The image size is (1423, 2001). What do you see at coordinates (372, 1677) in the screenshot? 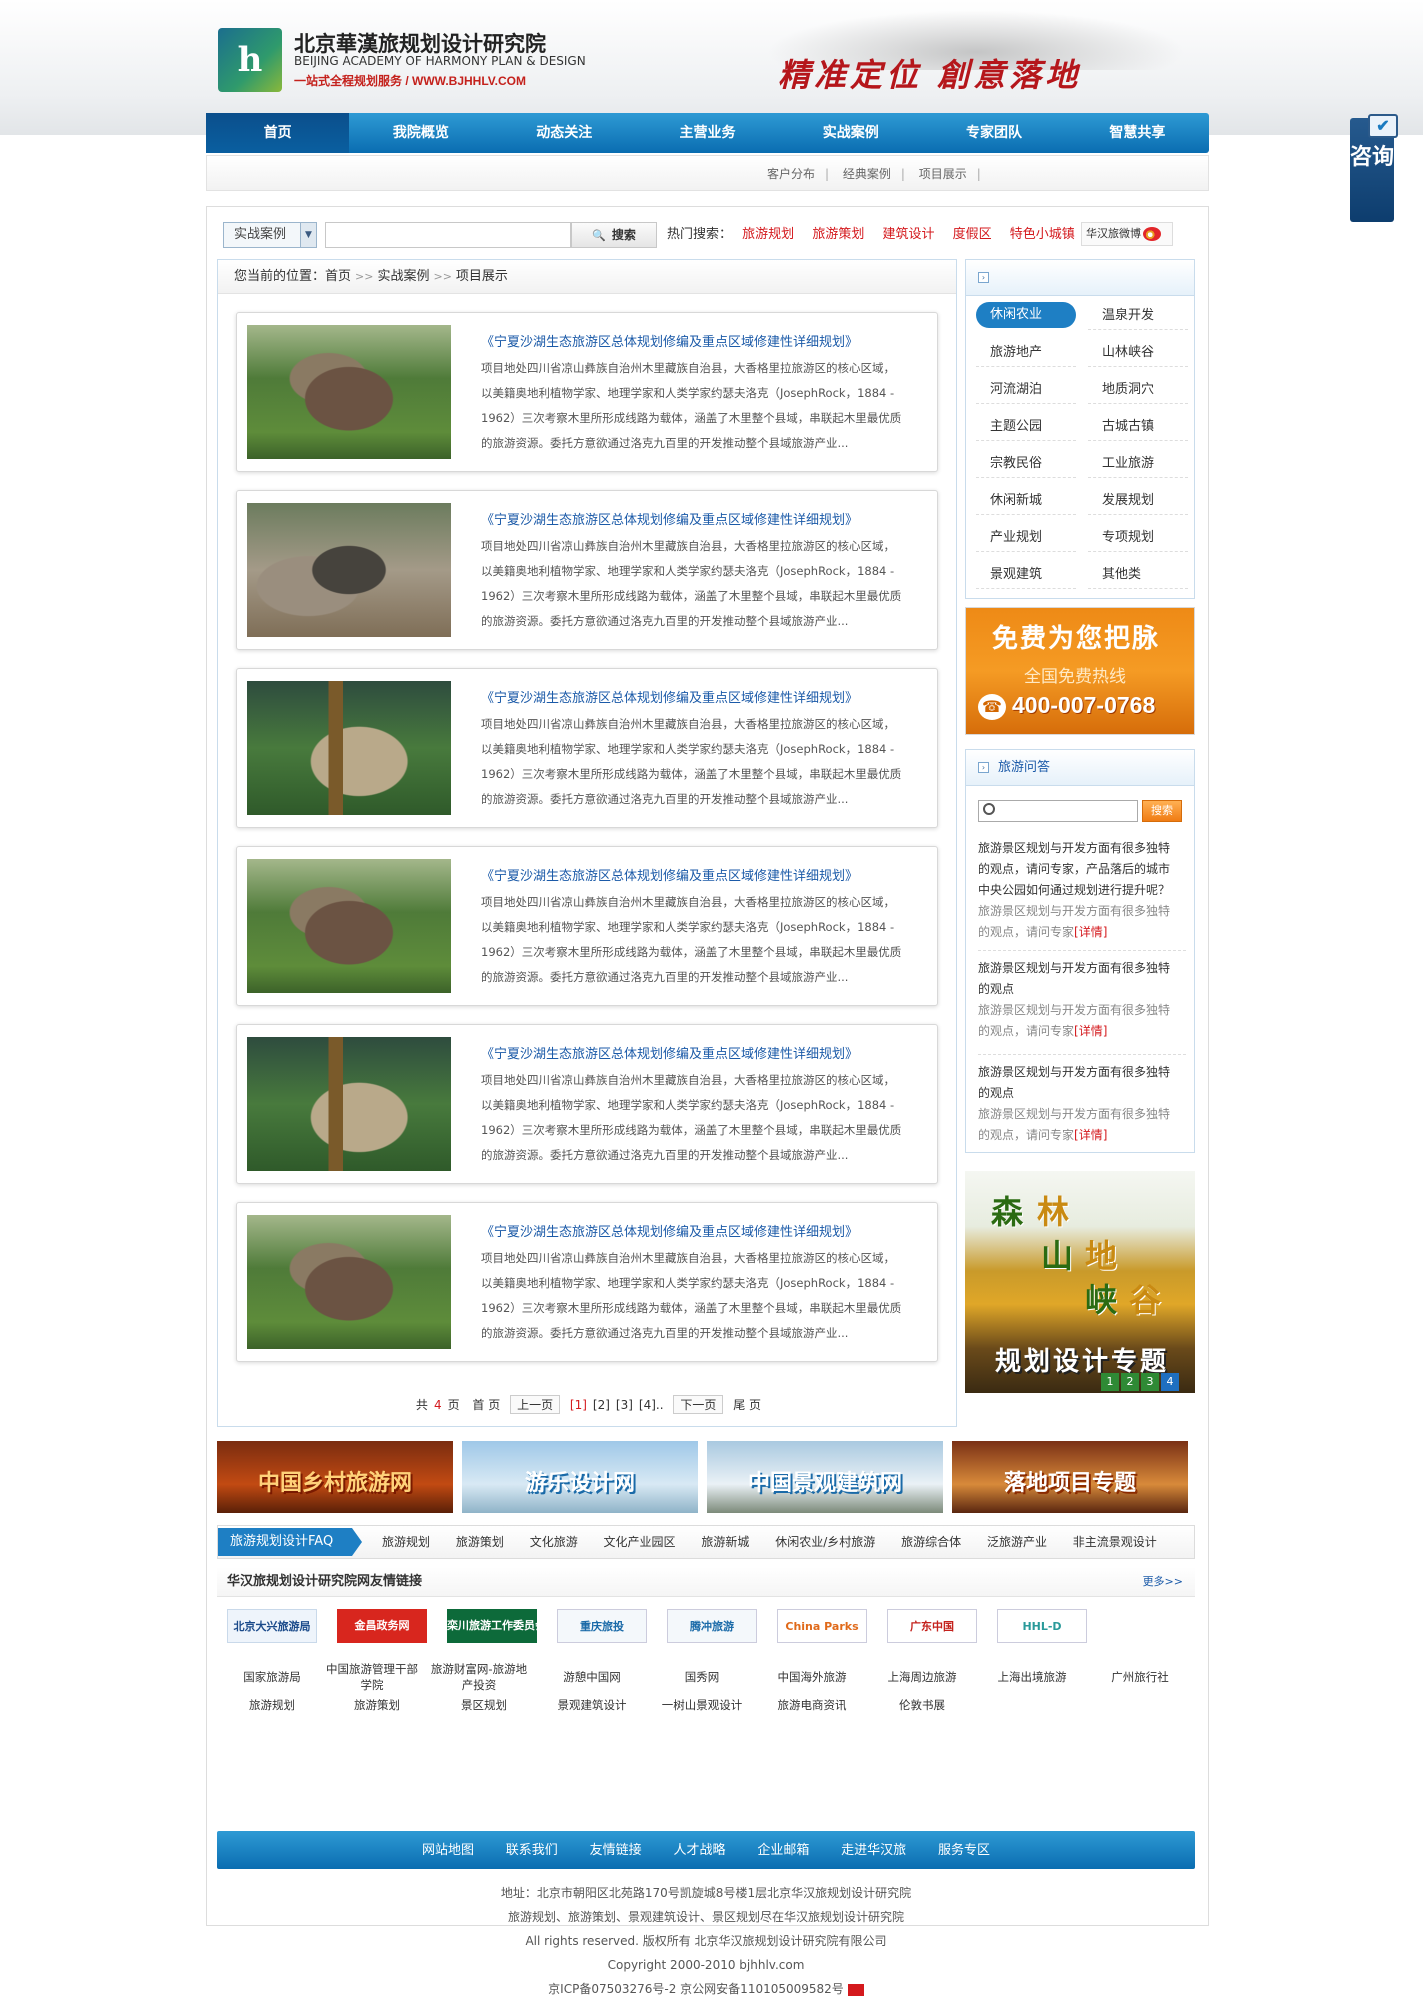
I see `friend-link: 中国旅游管理干部学院` at bounding box center [372, 1677].